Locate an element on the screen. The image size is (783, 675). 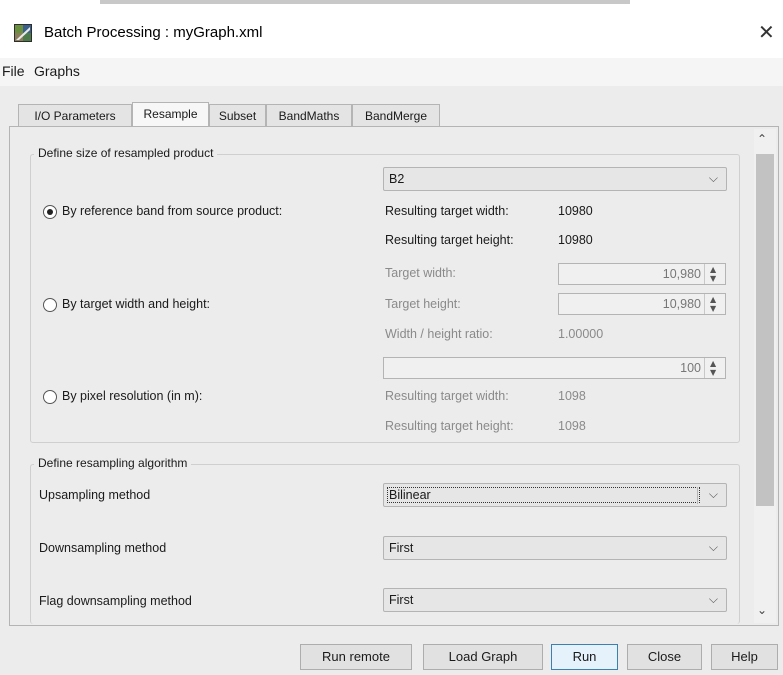
ref-result-height-label: Resulting target height: is located at coordinates (449, 240).